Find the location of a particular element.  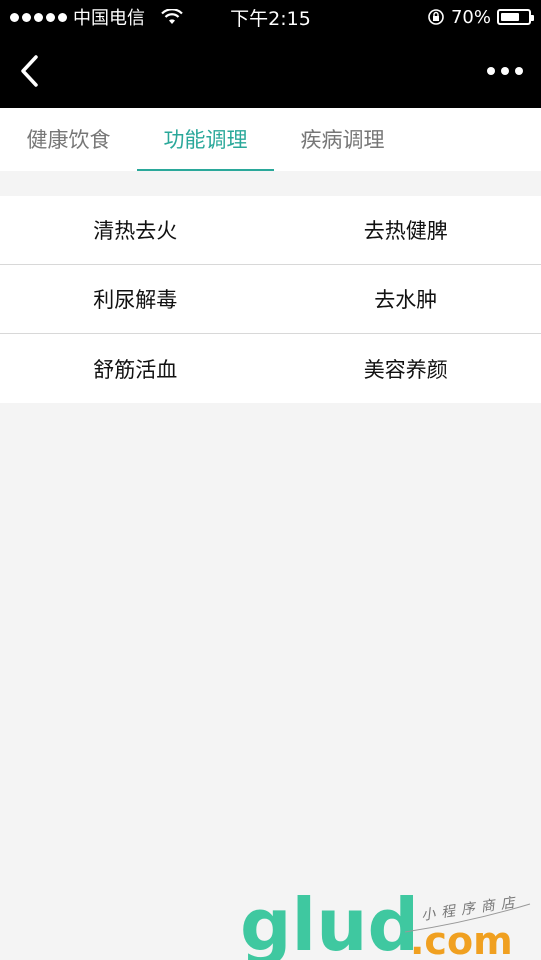

signal-dots-icon is located at coordinates (38, 17).